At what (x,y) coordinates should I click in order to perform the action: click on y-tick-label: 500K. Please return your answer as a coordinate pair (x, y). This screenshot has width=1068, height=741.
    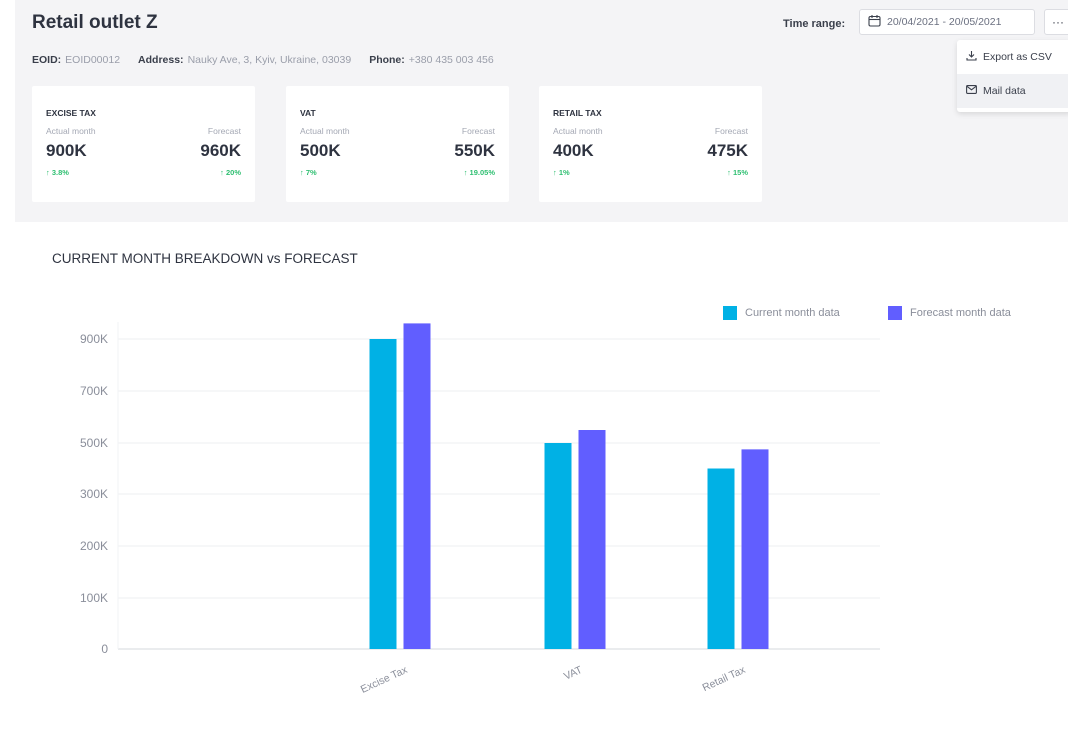
    Looking at the image, I should click on (94, 443).